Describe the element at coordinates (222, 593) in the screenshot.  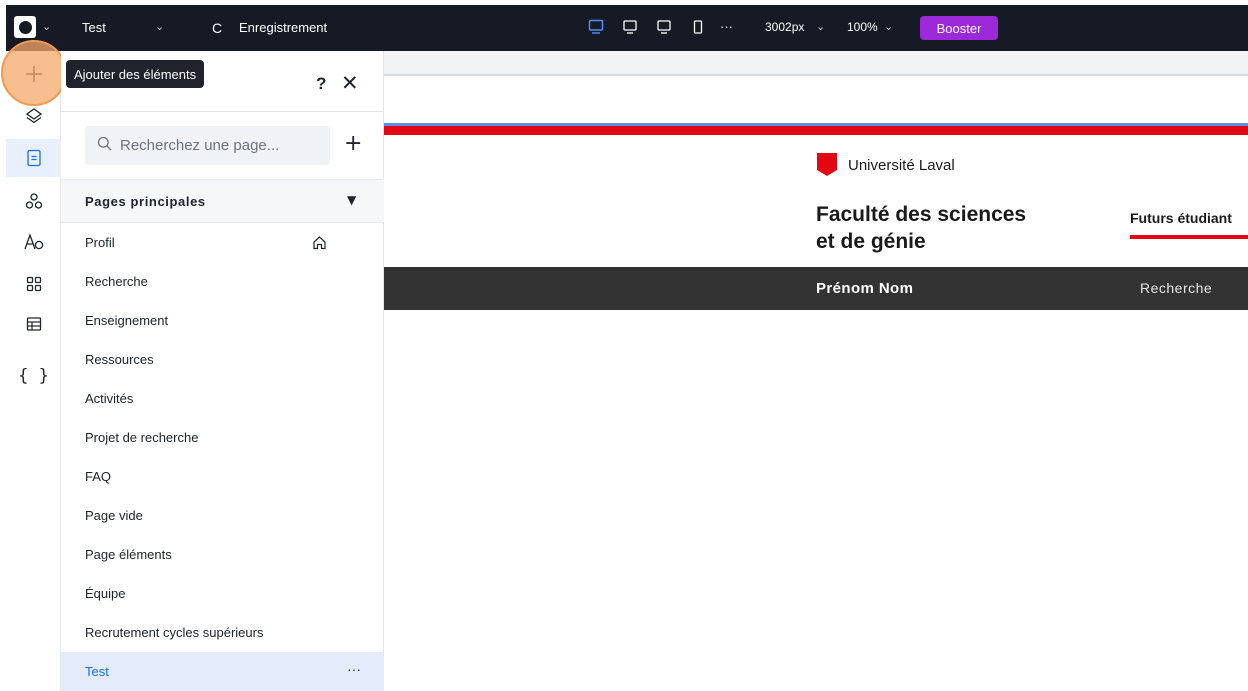
I see `page-item-equipe: Équipe` at that location.